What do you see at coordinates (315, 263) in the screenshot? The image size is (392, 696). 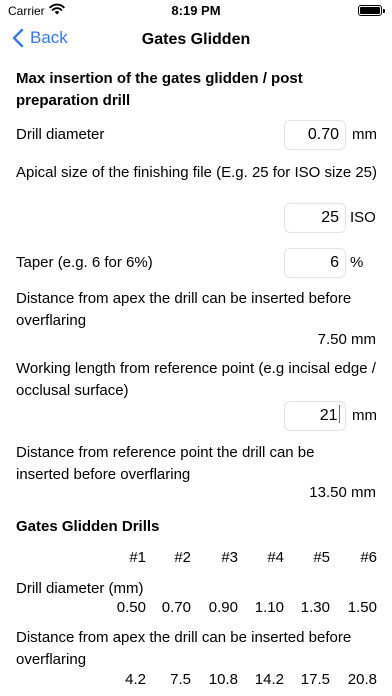 I see `taper-input: 6` at bounding box center [315, 263].